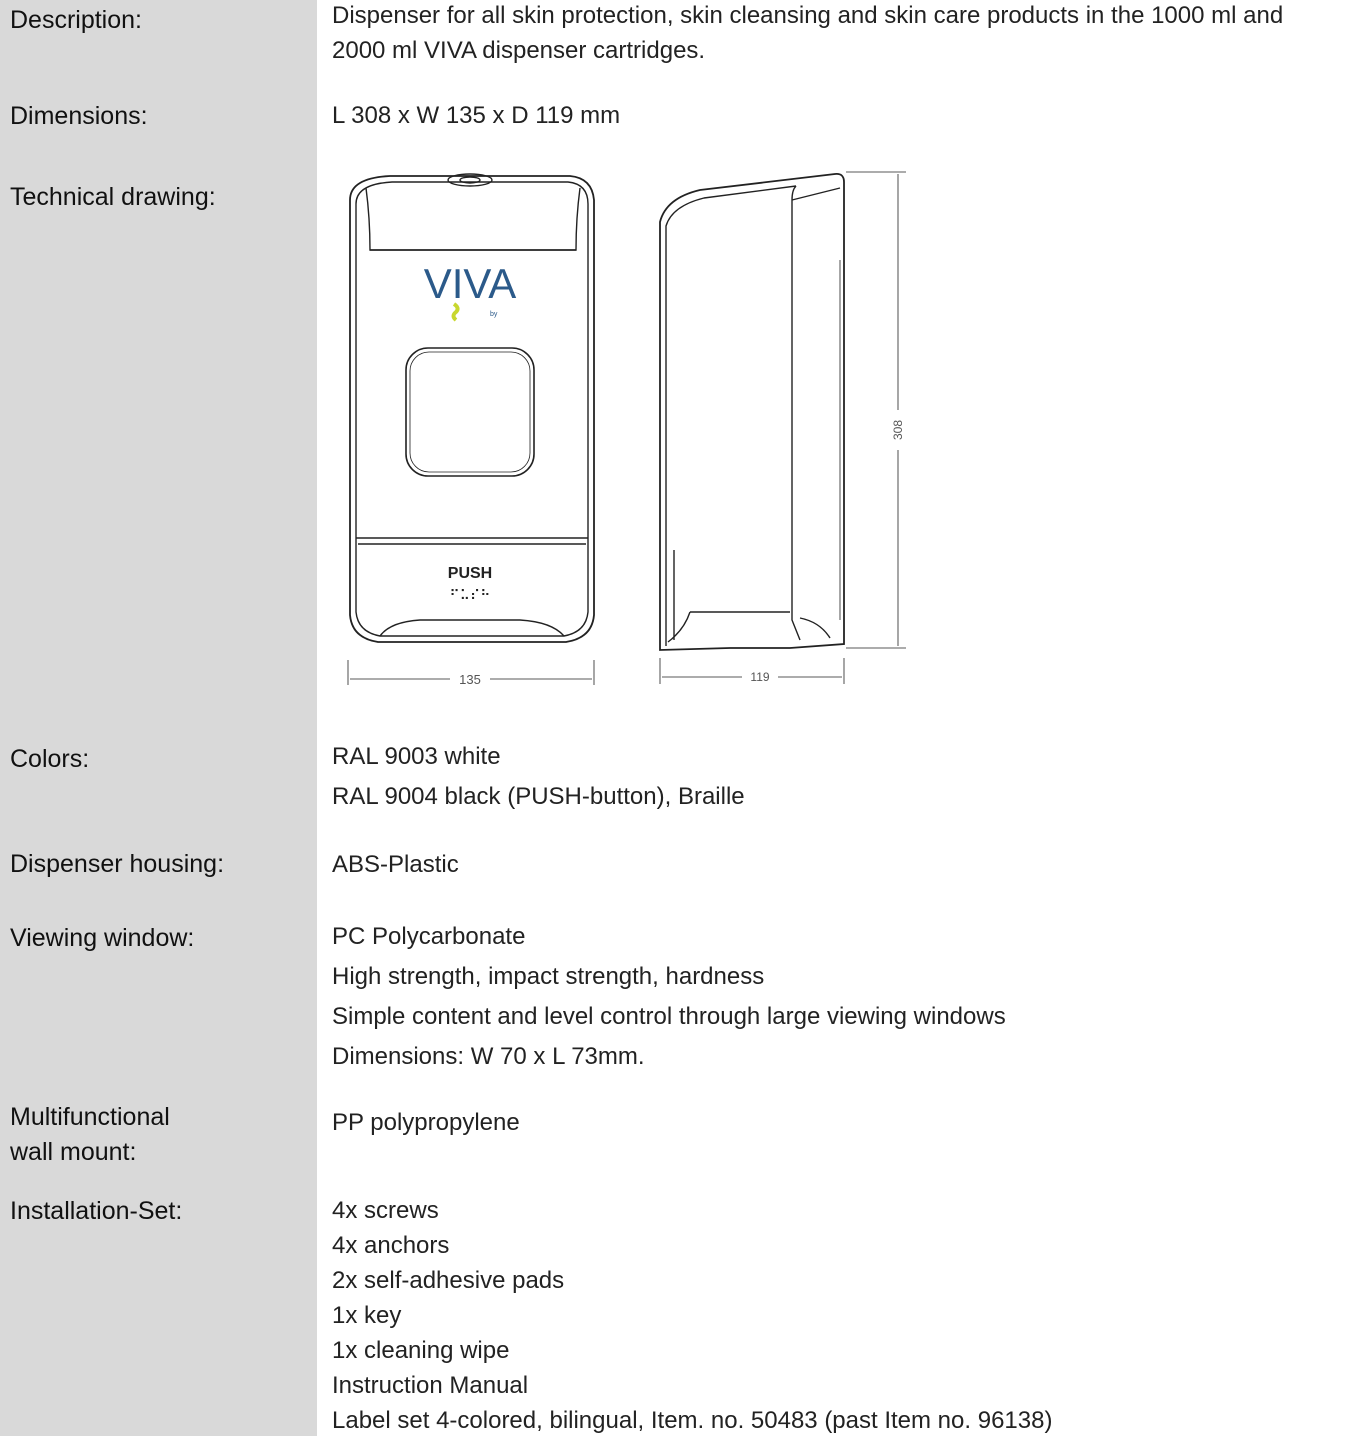  What do you see at coordinates (548, 976) in the screenshot?
I see `viewing-window-line: High strength, impact strength, hardness` at bounding box center [548, 976].